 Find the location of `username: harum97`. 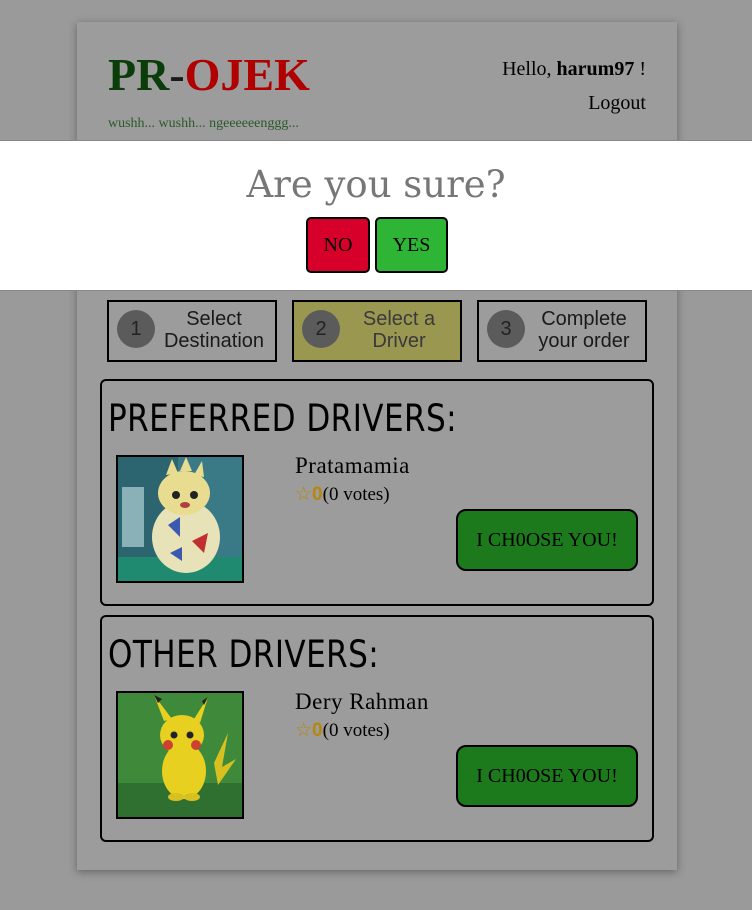

username: harum97 is located at coordinates (595, 69).